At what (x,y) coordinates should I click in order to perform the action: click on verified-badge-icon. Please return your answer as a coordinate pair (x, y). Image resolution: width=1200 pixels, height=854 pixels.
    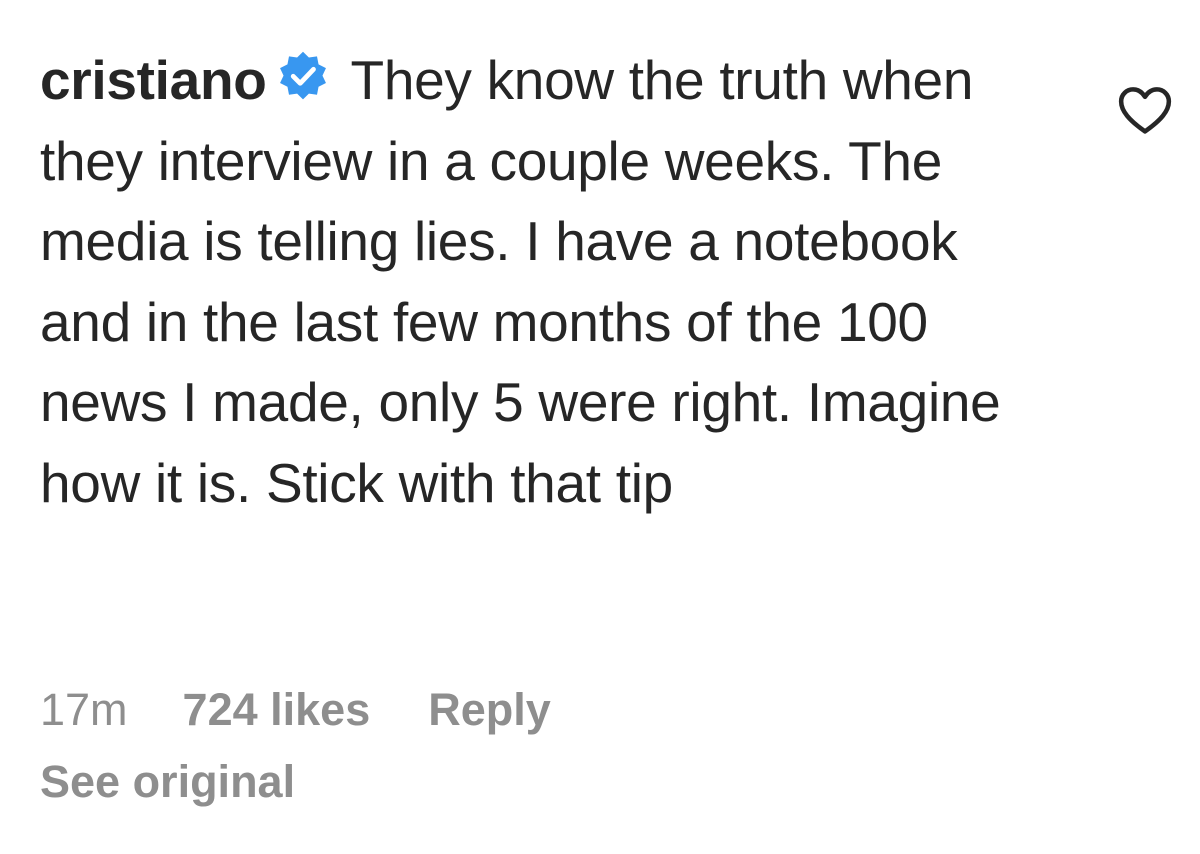
    Looking at the image, I should click on (303, 77).